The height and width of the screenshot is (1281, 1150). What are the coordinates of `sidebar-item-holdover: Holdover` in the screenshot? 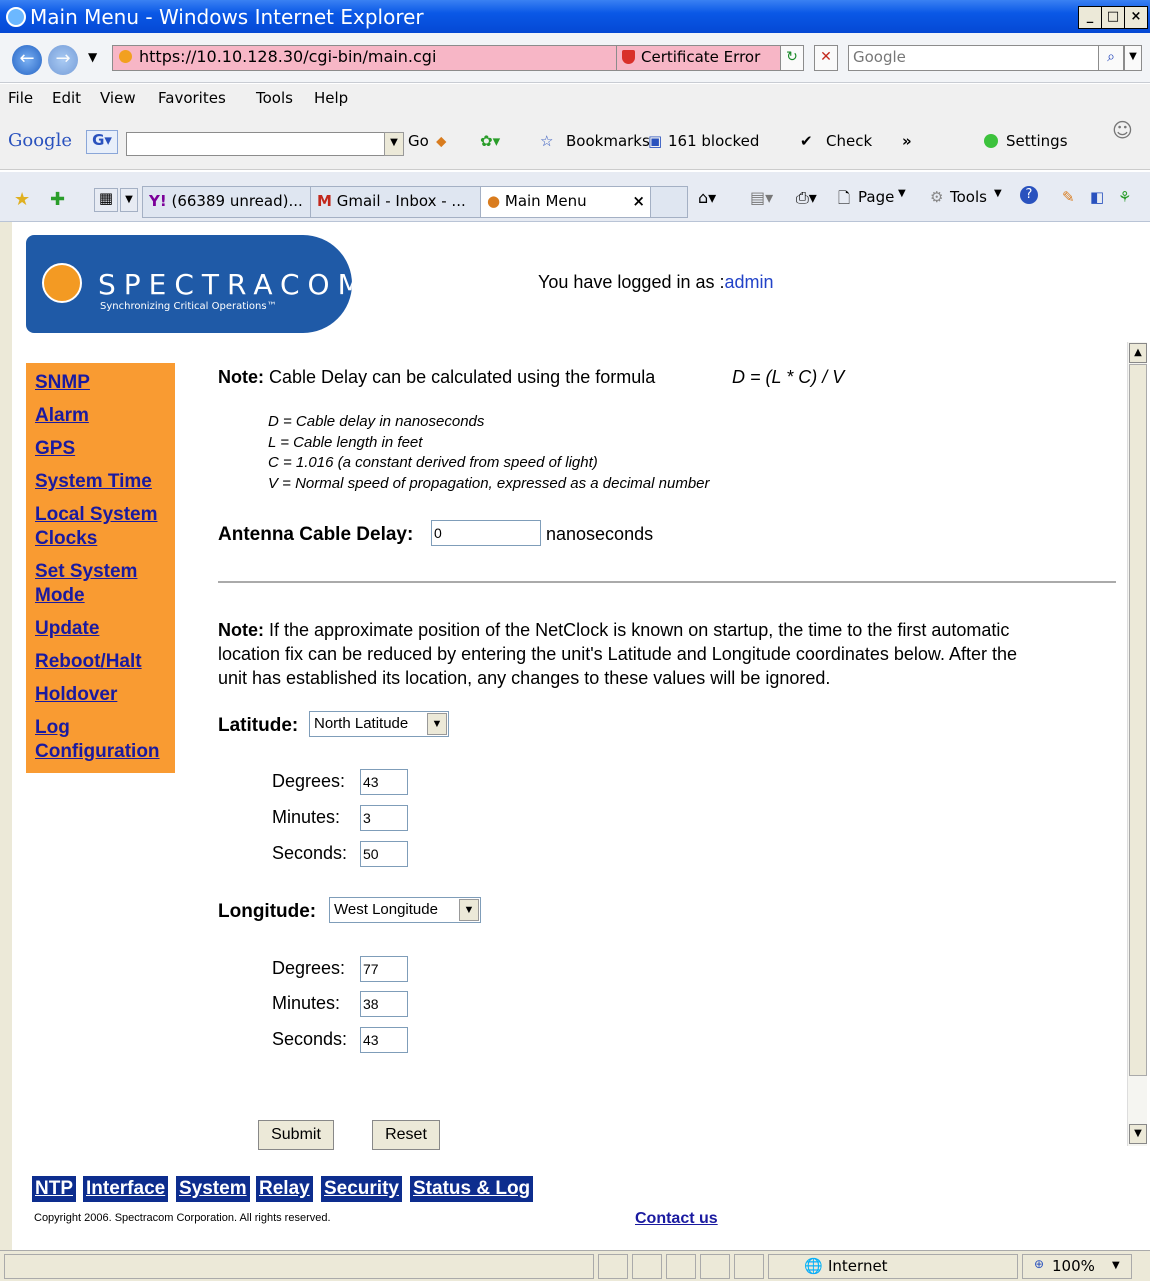 It's located at (76, 695).